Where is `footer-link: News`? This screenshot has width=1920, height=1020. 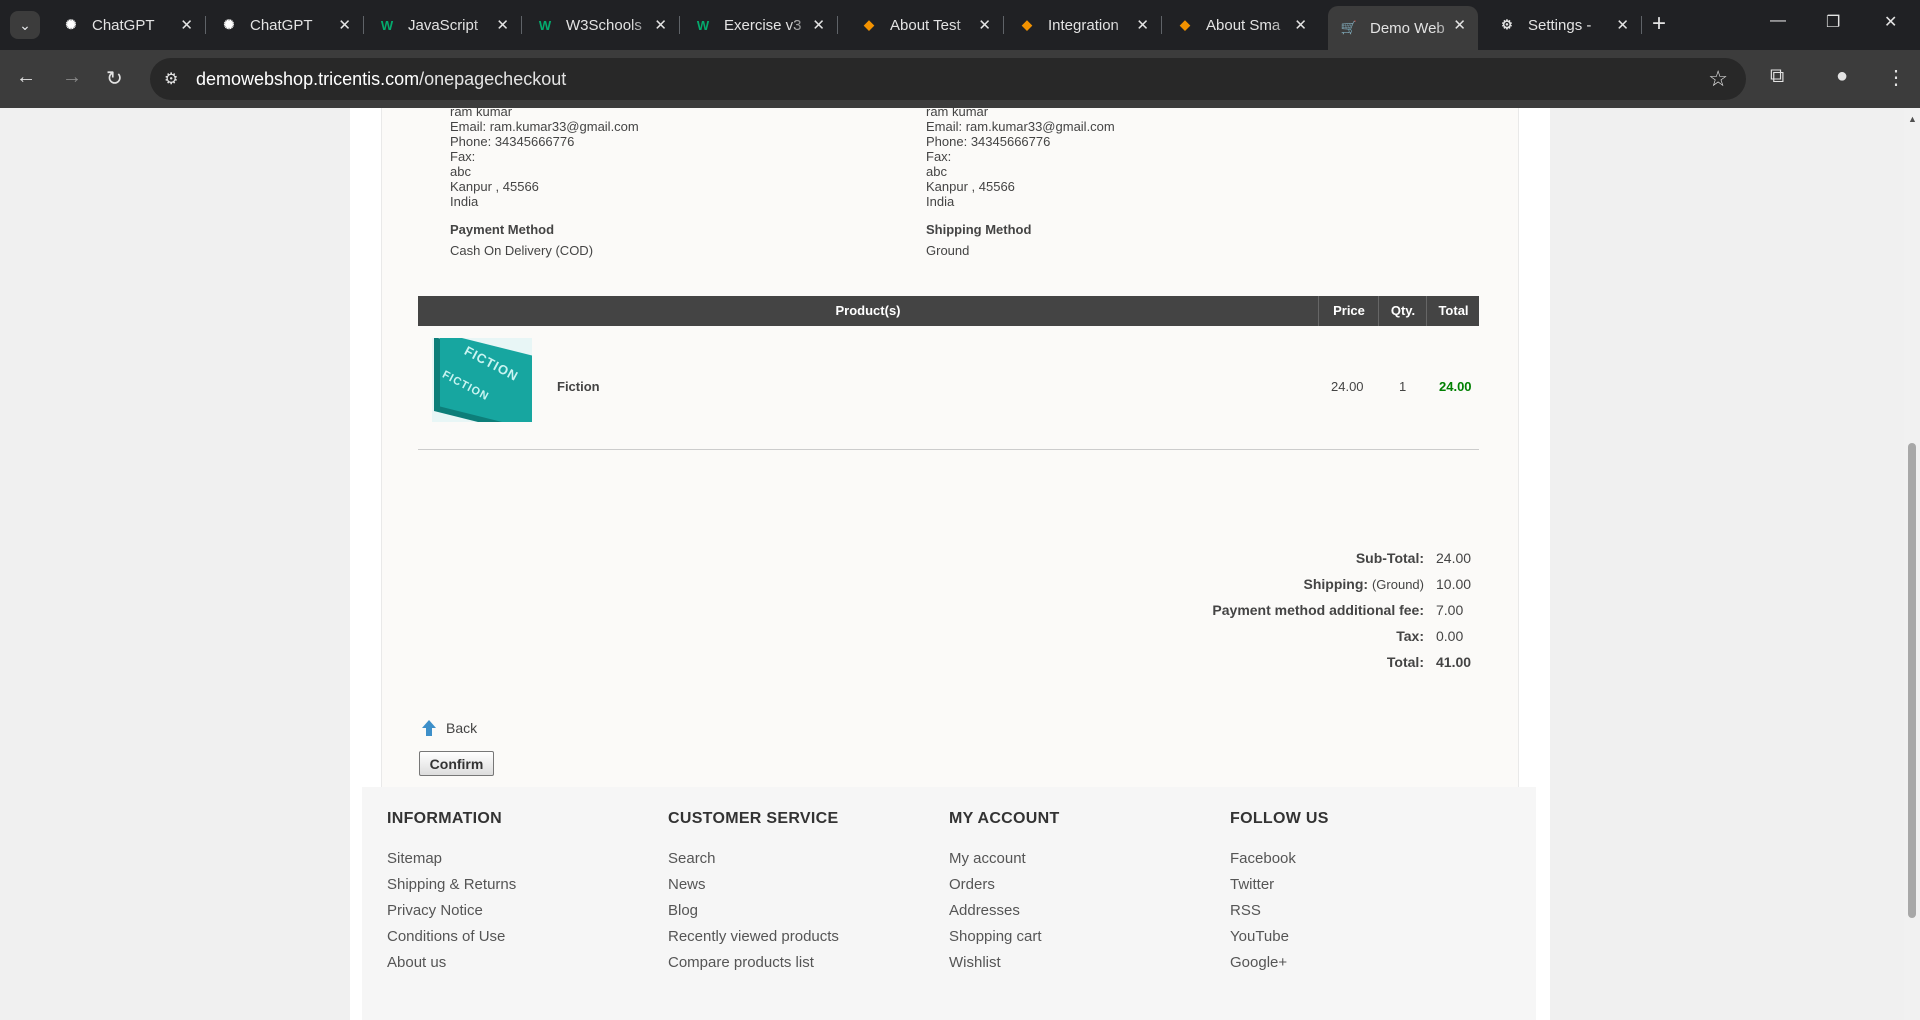
footer-link: News is located at coordinates (687, 884).